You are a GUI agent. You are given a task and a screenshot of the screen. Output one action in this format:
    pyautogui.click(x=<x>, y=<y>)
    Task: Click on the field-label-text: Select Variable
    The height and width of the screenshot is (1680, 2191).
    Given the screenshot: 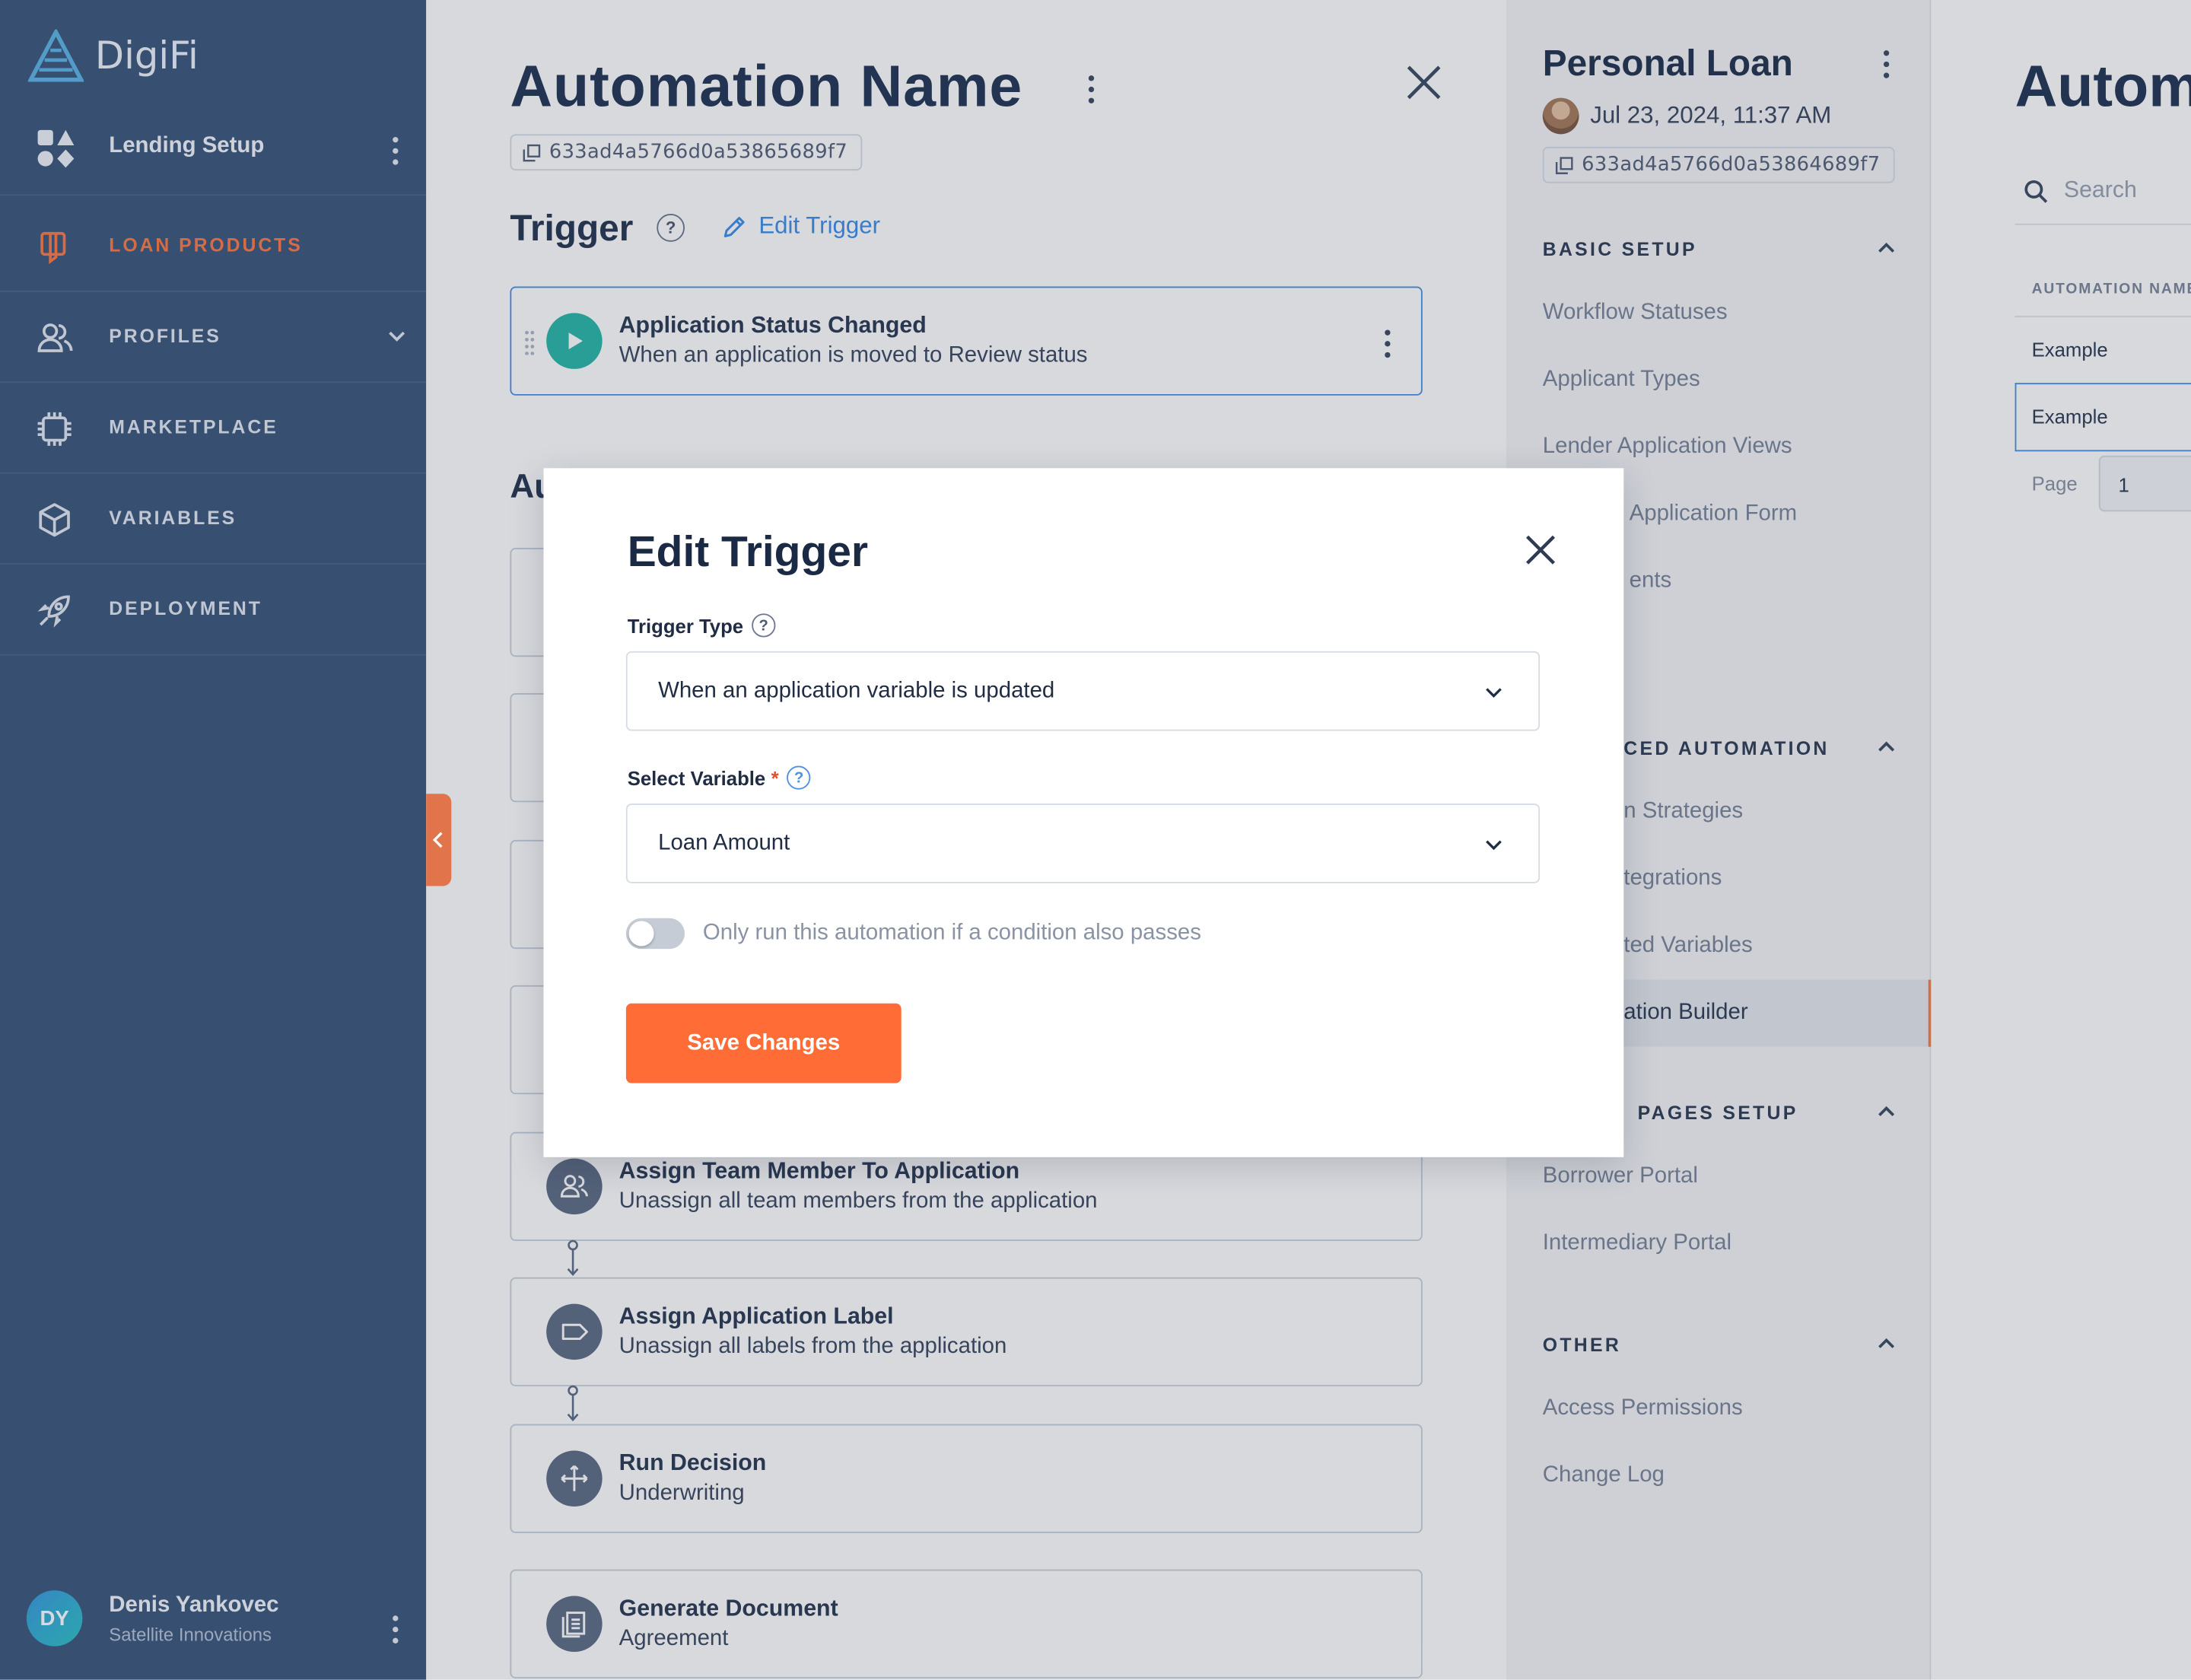 What is the action you would take?
    pyautogui.click(x=696, y=778)
    